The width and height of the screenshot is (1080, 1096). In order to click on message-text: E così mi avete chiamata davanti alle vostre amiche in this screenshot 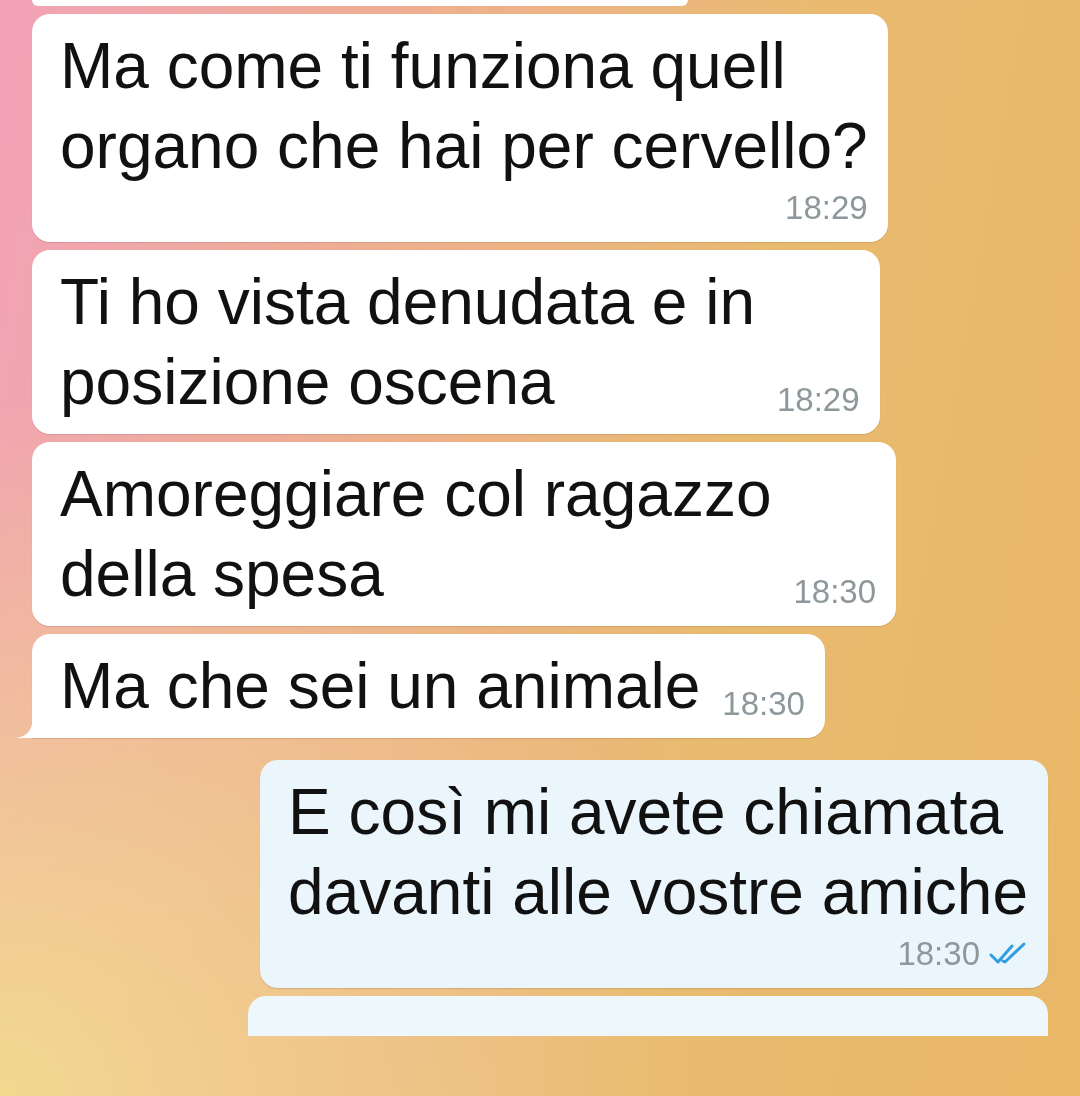, I will do `click(658, 852)`.